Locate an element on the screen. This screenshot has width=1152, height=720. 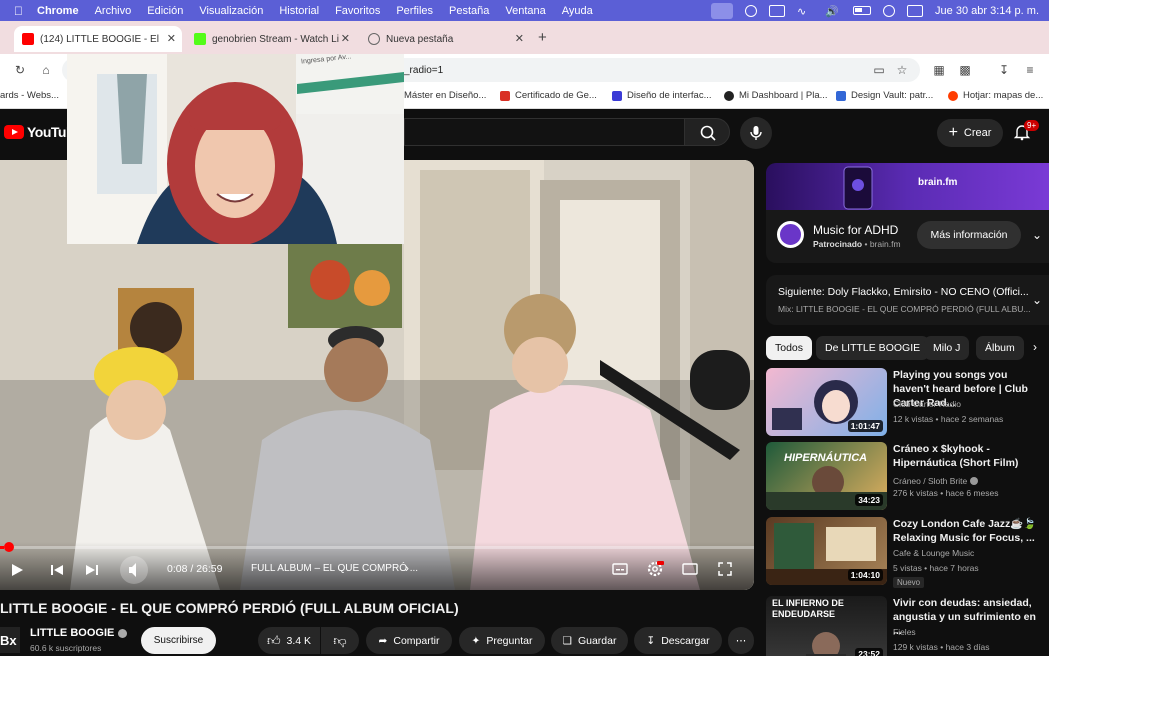
video-thumbnail: 1:04:10 is located at coordinates (826, 551).